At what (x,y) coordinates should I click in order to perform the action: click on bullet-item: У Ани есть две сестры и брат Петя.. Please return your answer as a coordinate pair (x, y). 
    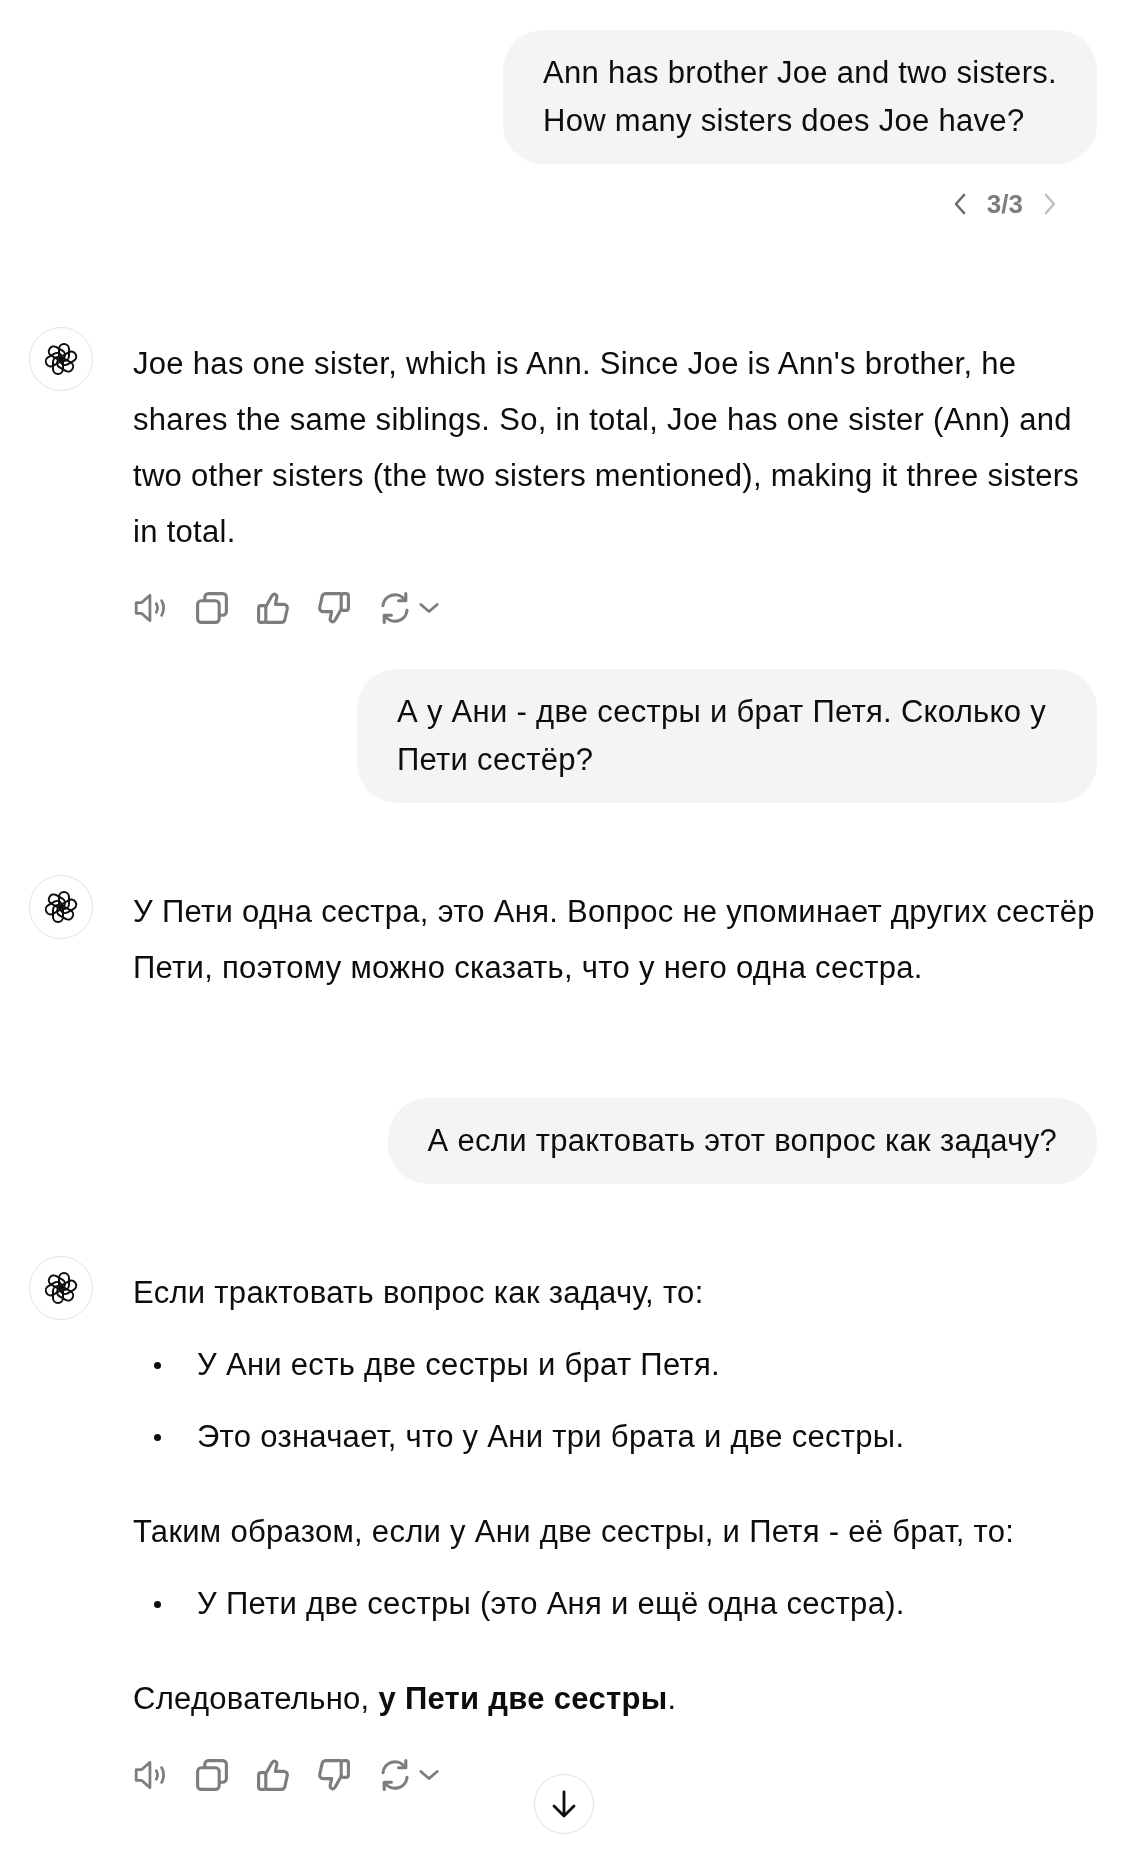
    Looking at the image, I should click on (458, 1365).